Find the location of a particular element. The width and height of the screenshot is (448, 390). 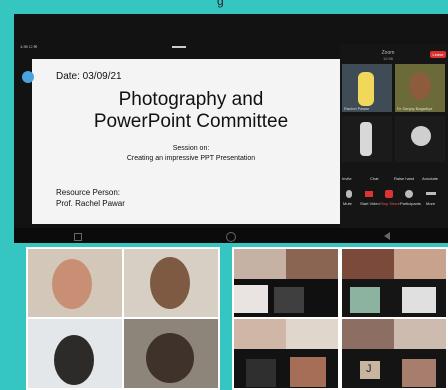

gallery-panel-bottom-left is located at coordinates (286, 353).